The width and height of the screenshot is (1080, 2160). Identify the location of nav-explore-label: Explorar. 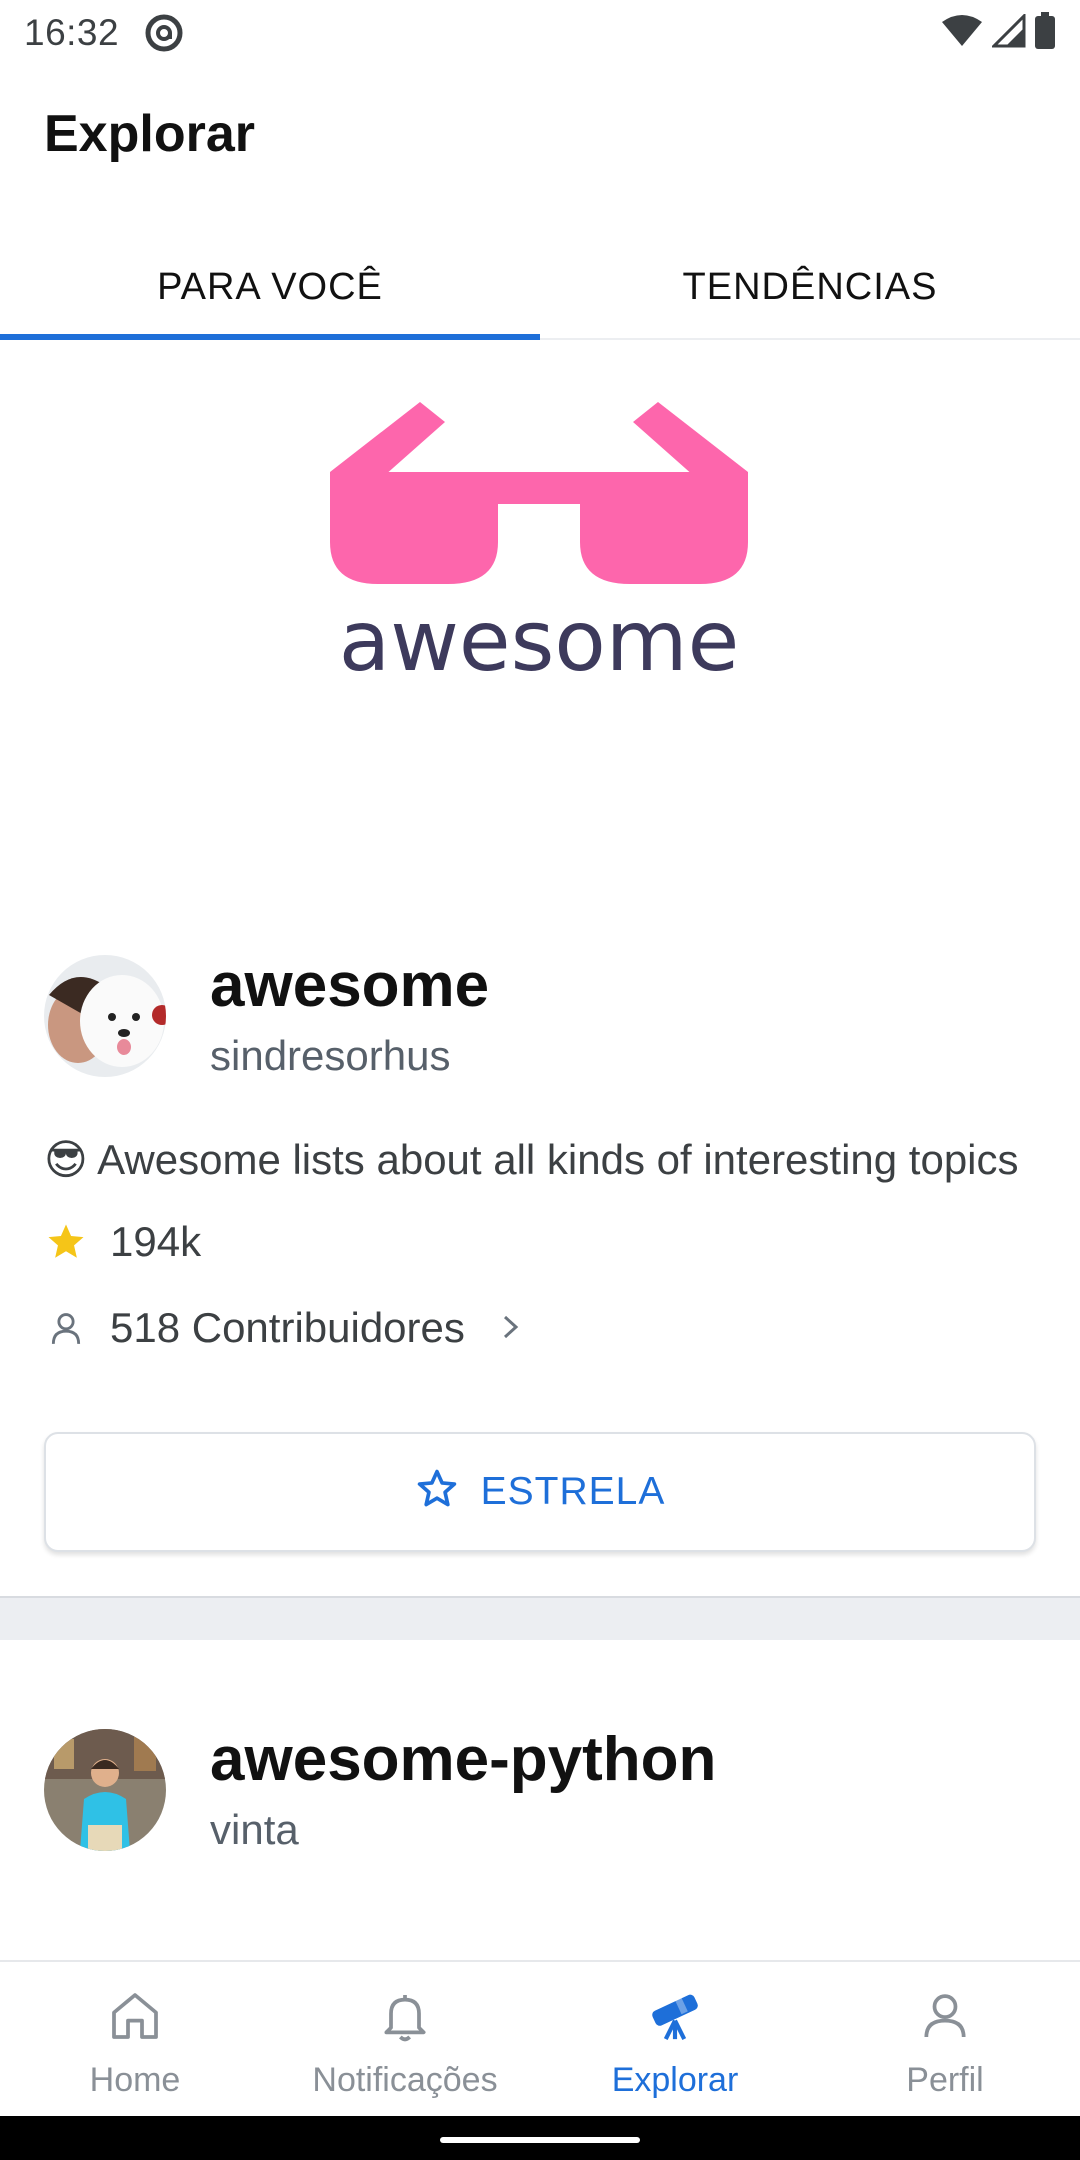
(675, 2080).